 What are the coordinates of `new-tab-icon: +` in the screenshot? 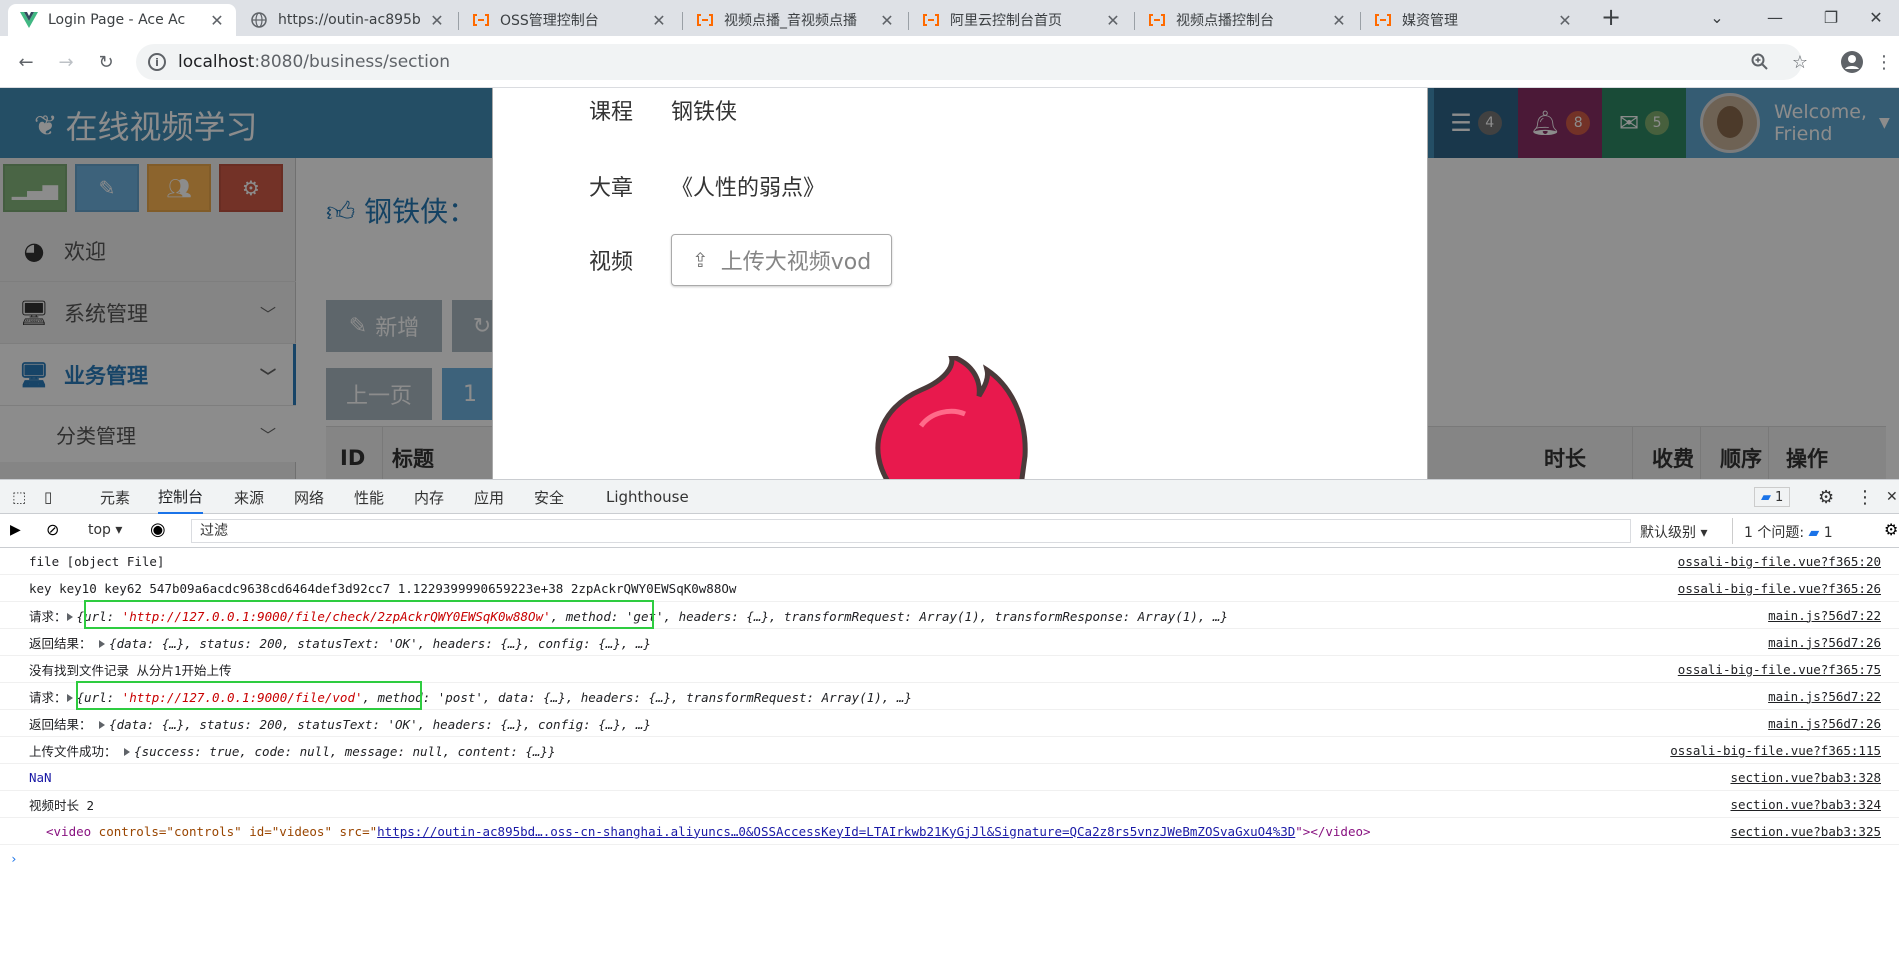 It's located at (1611, 17).